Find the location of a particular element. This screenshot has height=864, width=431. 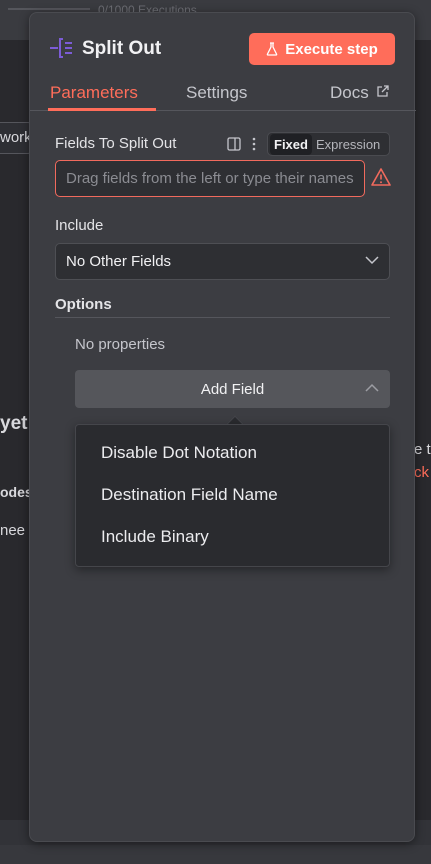

progress-track is located at coordinates (49, 9).